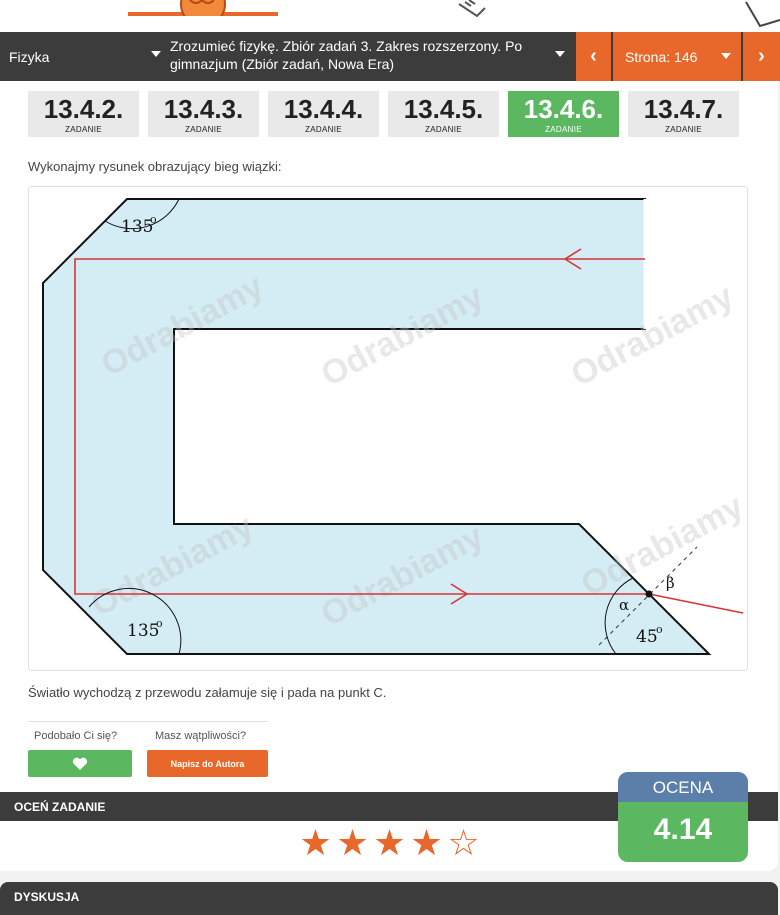  I want to click on task-tab-13-4-4: 13.4.4. ZADANIE, so click(323, 114).